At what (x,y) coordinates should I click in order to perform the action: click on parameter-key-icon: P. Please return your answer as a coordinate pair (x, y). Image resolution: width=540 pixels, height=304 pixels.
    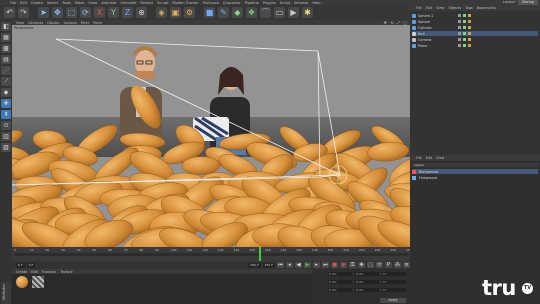
    Looking at the image, I should click on (388, 265).